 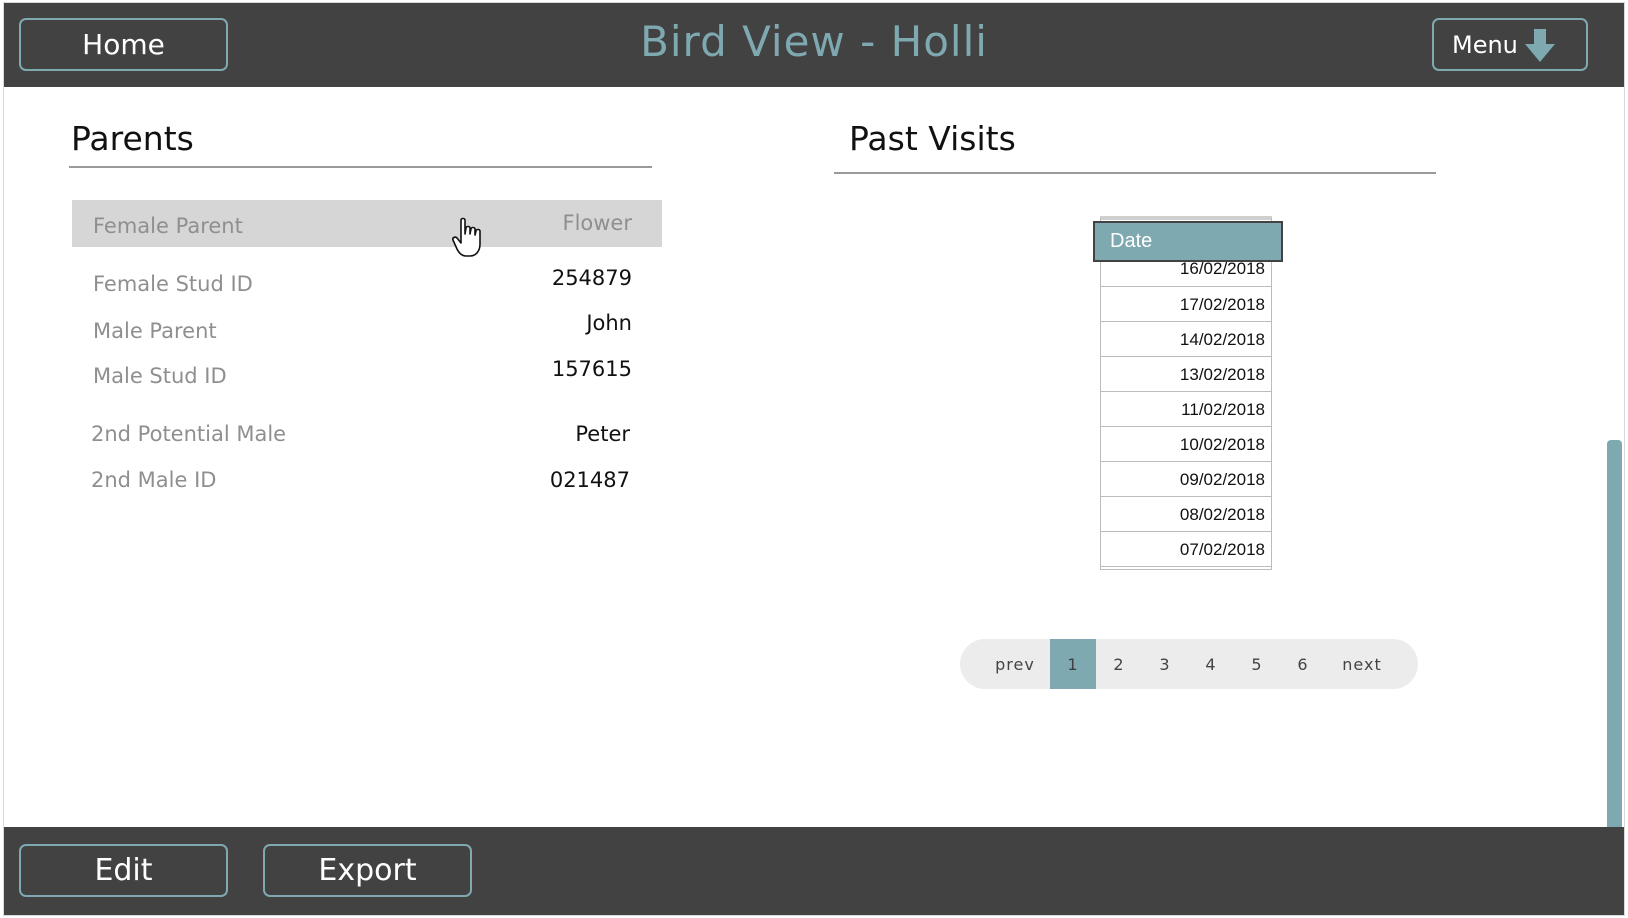 I want to click on past-visits-divider, so click(x=1135, y=173).